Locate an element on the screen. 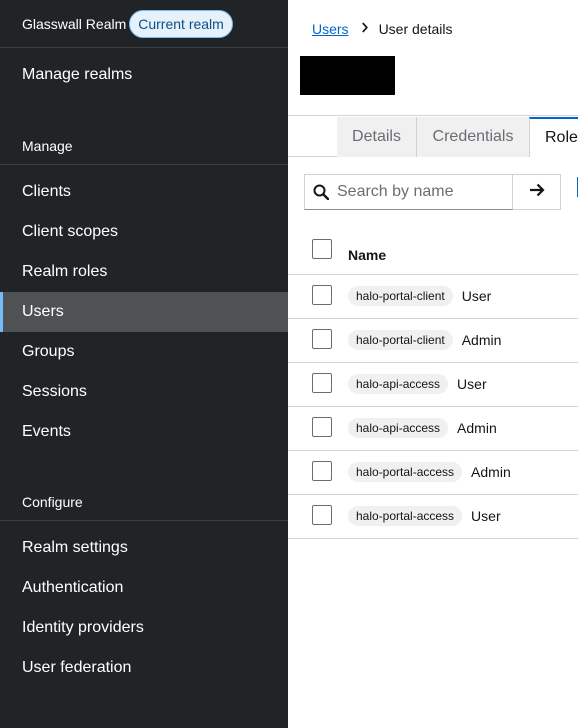 The width and height of the screenshot is (578, 728). tab-credentials-label: Credentials is located at coordinates (473, 136).